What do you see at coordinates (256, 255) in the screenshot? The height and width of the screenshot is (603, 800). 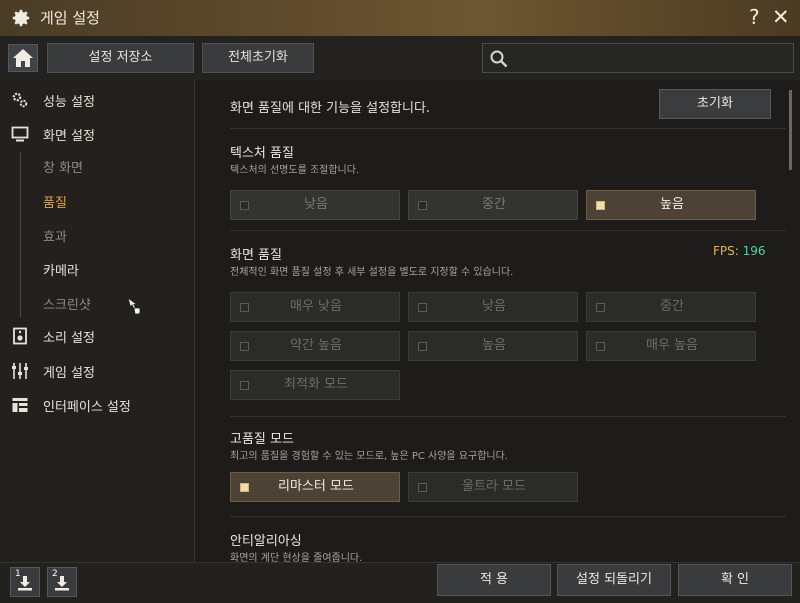 I see `screen-quality-title: 화면 품질` at bounding box center [256, 255].